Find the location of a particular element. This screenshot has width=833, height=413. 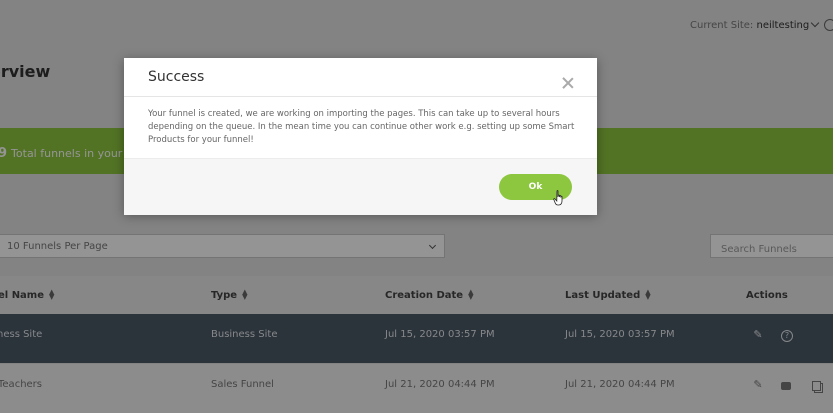

dialog-header: Success is located at coordinates (360, 77).